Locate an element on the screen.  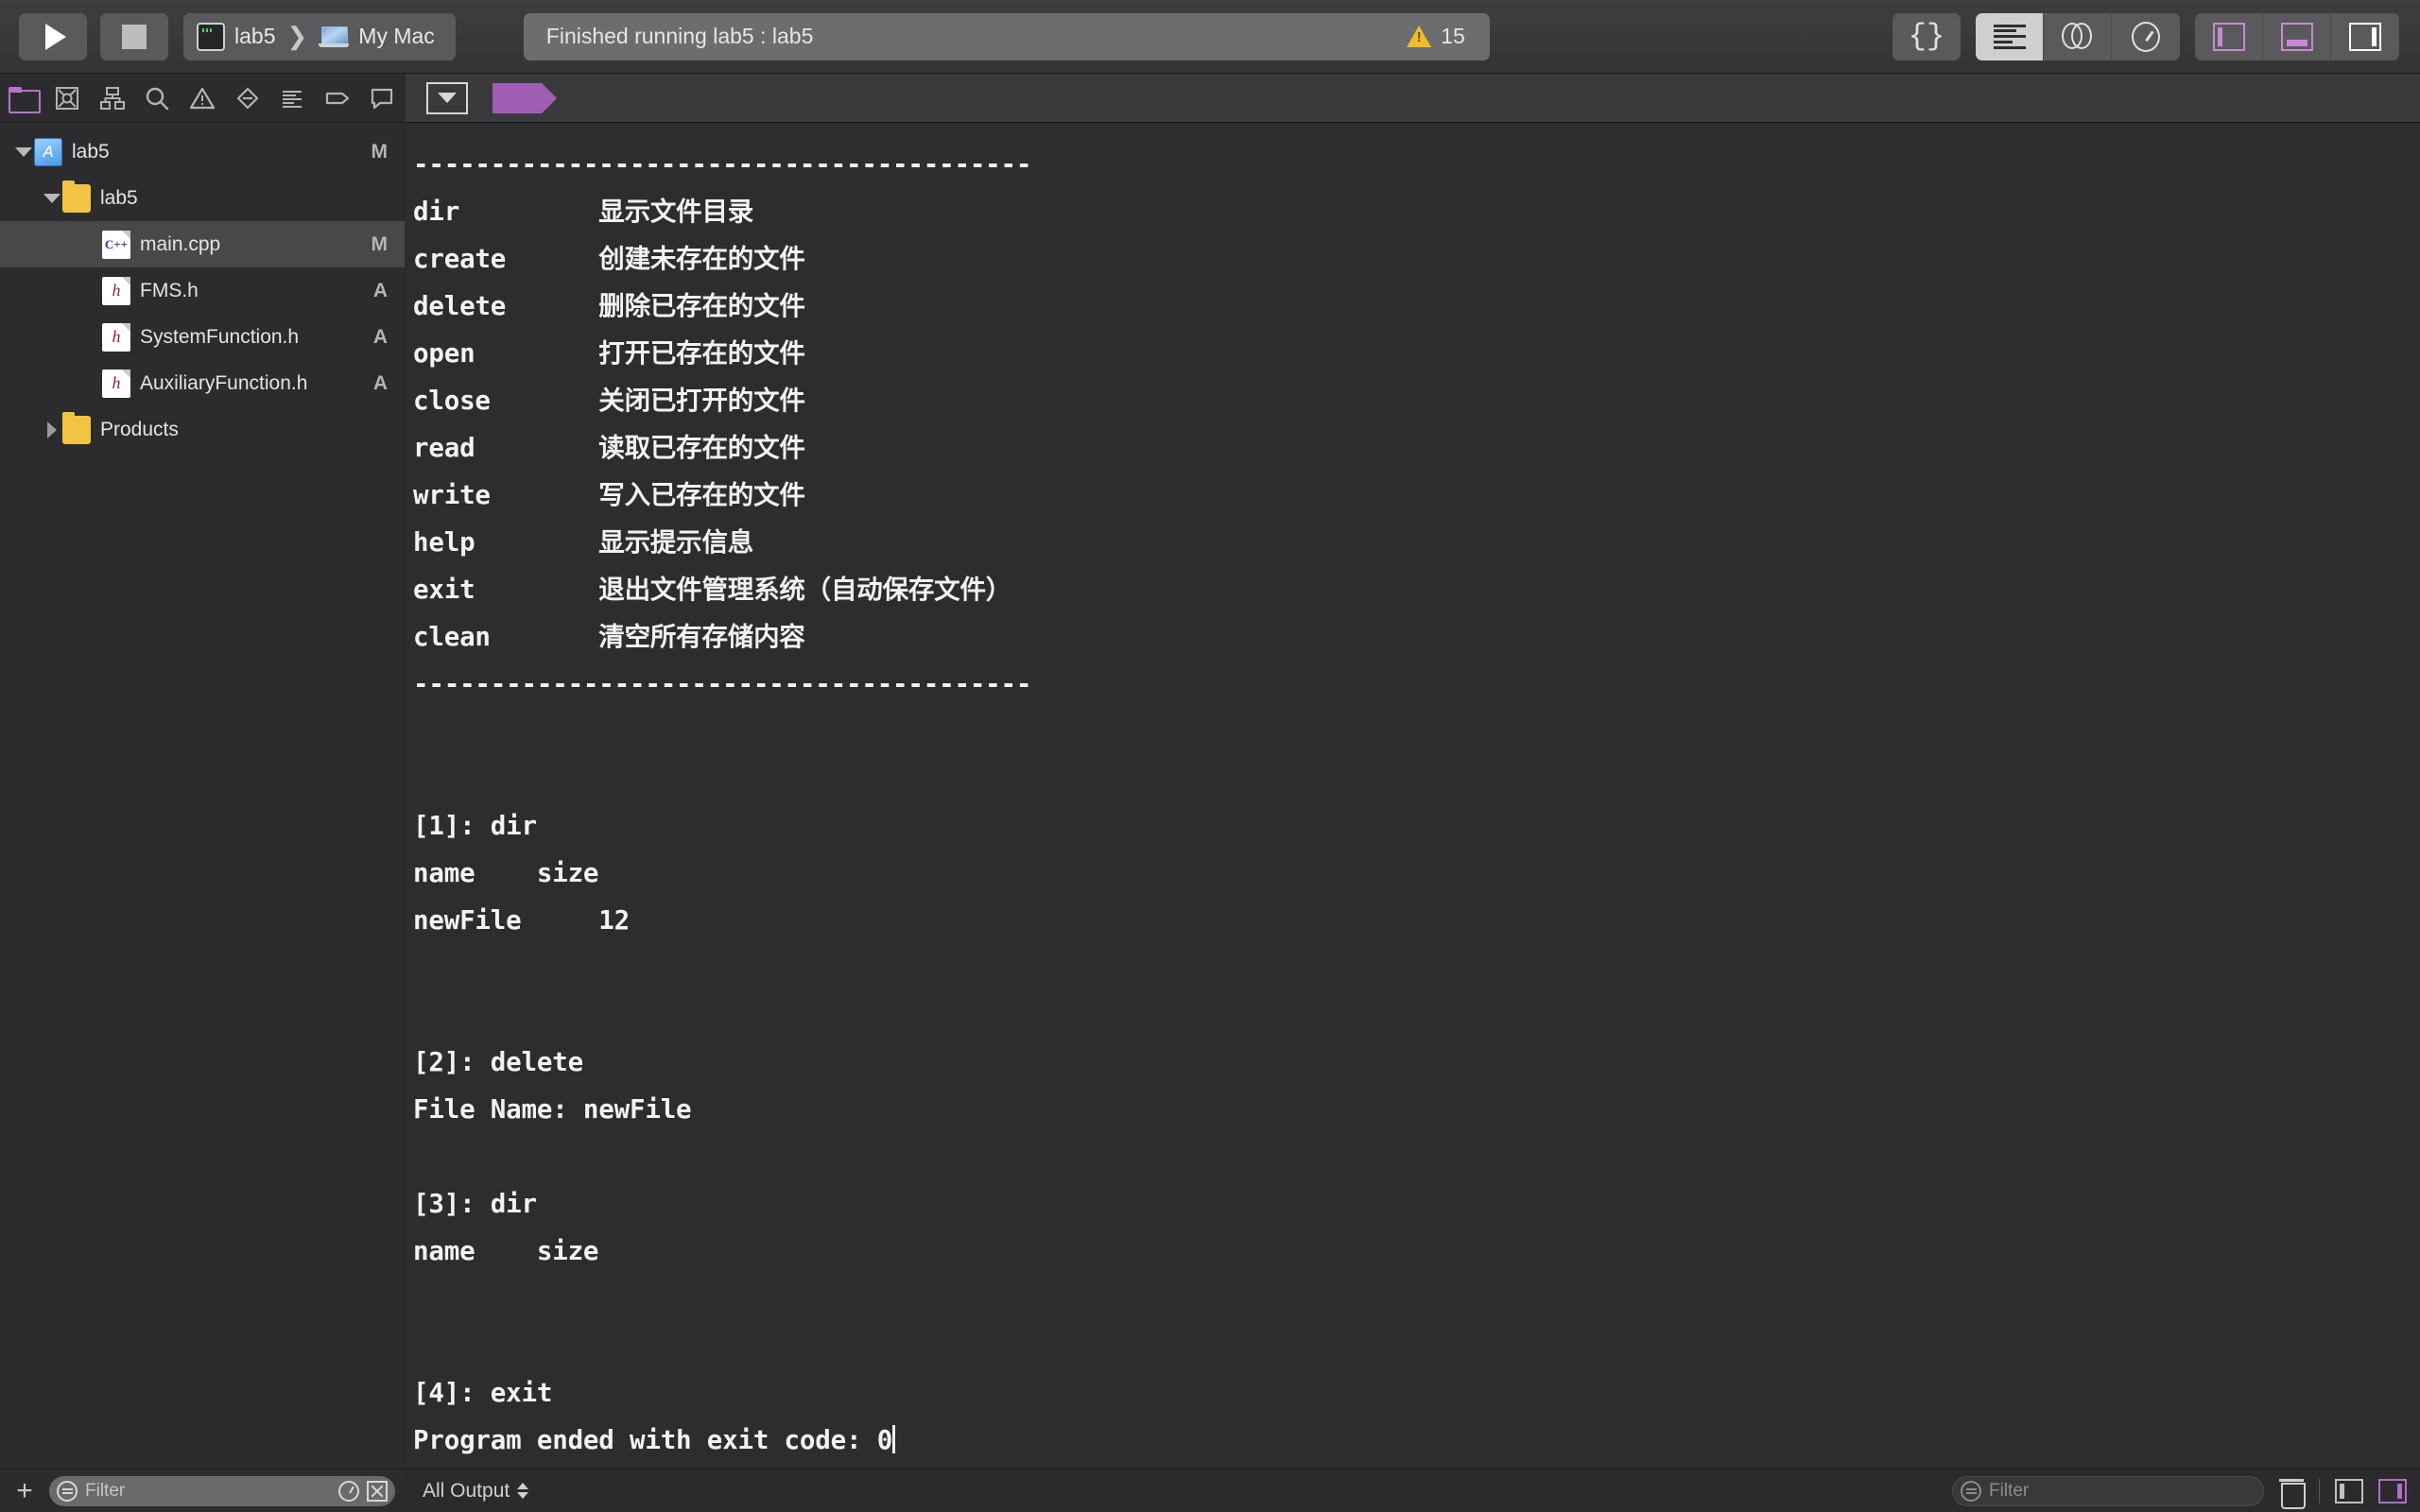
sidebar-item-symbol-navigator is located at coordinates (112, 98).